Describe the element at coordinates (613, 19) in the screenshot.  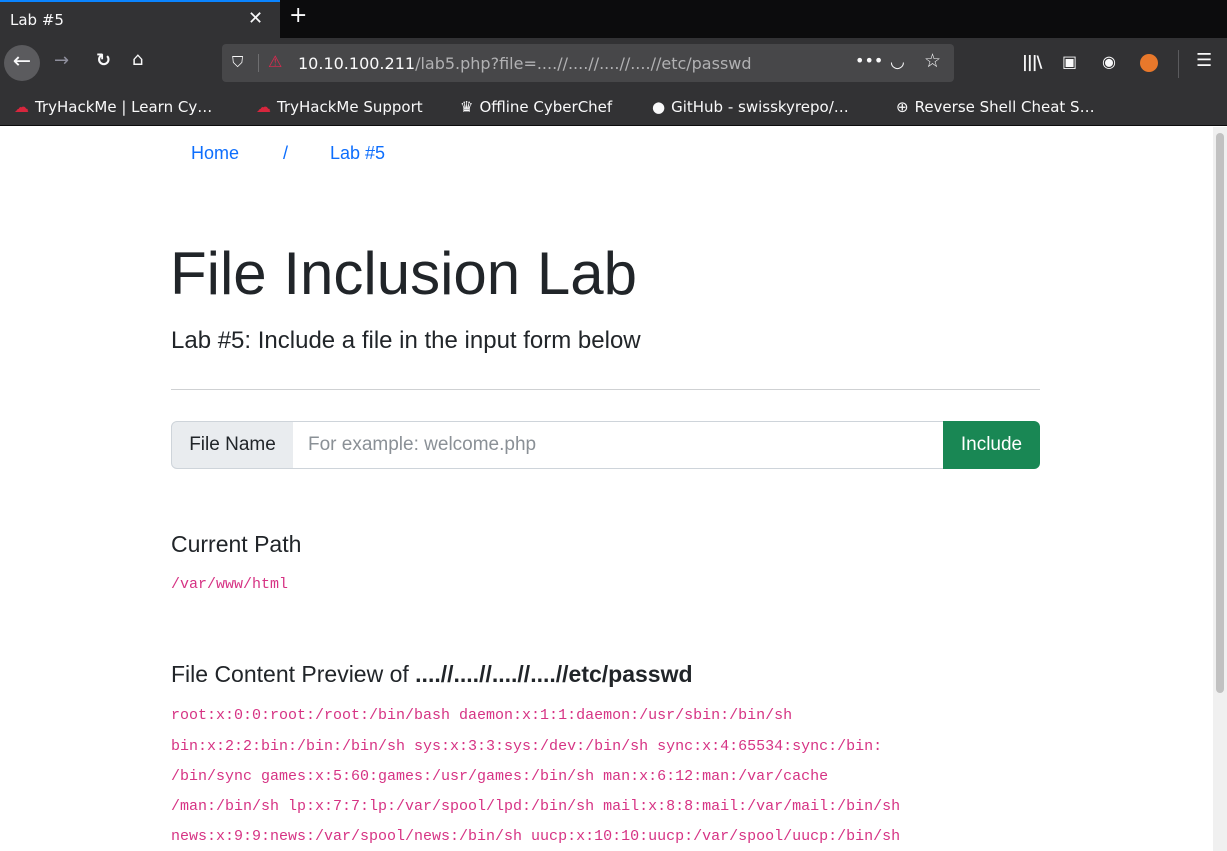
I see `tab-bar: Lab #5 ✕ +` at that location.